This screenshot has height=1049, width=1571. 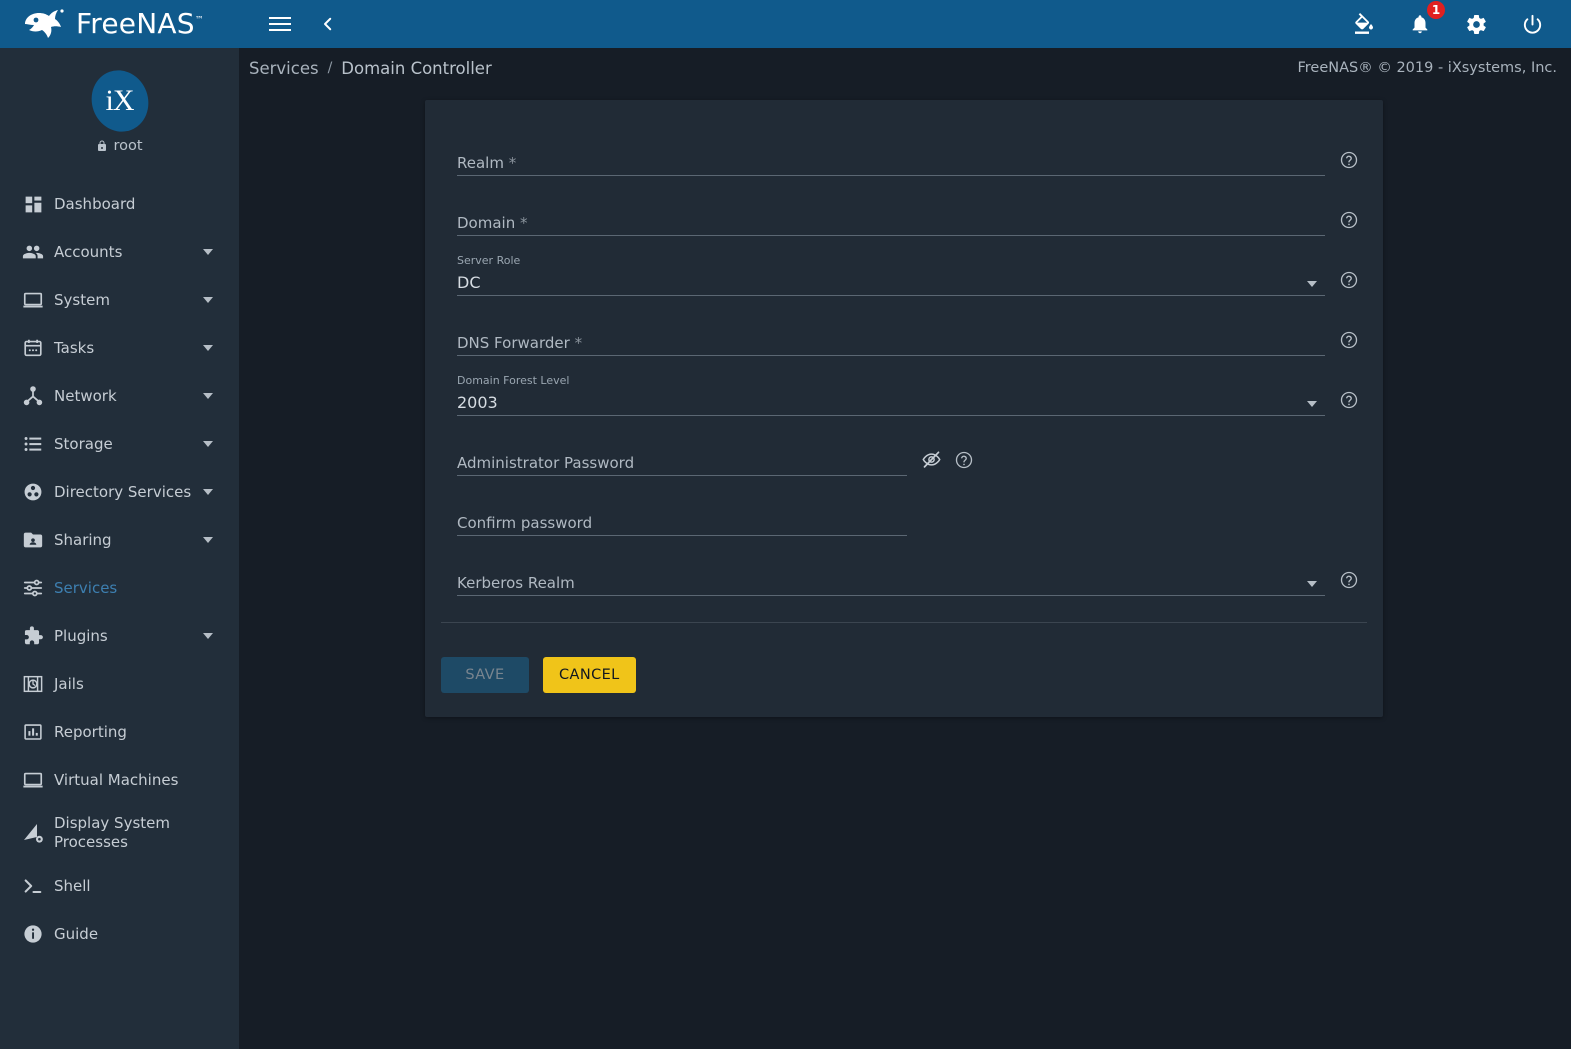 I want to click on network-icon, so click(x=33, y=396).